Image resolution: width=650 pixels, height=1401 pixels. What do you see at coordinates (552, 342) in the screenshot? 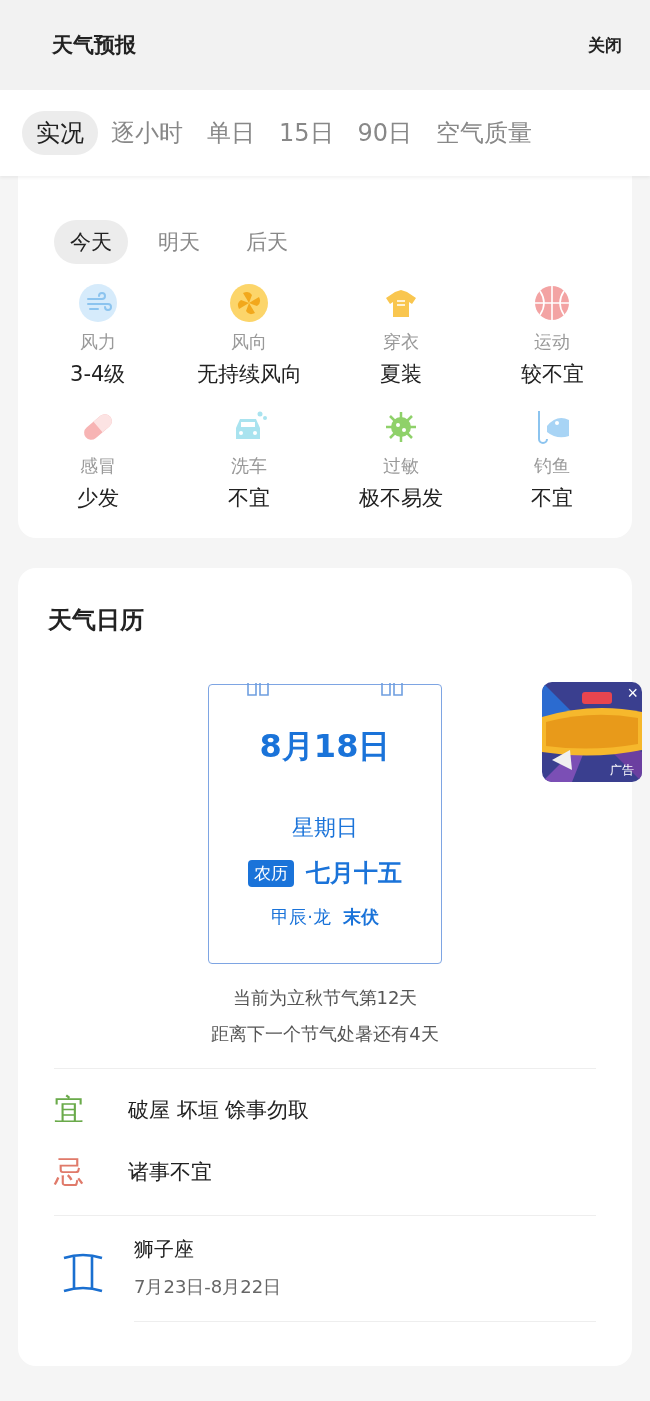
I see `index-label: 运动` at bounding box center [552, 342].